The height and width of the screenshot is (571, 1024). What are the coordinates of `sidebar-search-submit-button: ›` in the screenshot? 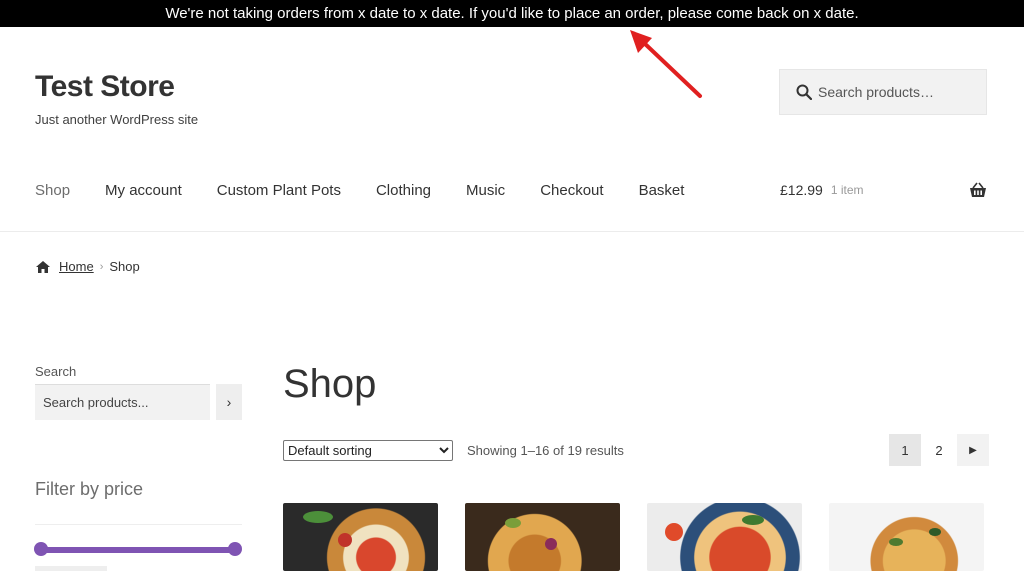 It's located at (229, 402).